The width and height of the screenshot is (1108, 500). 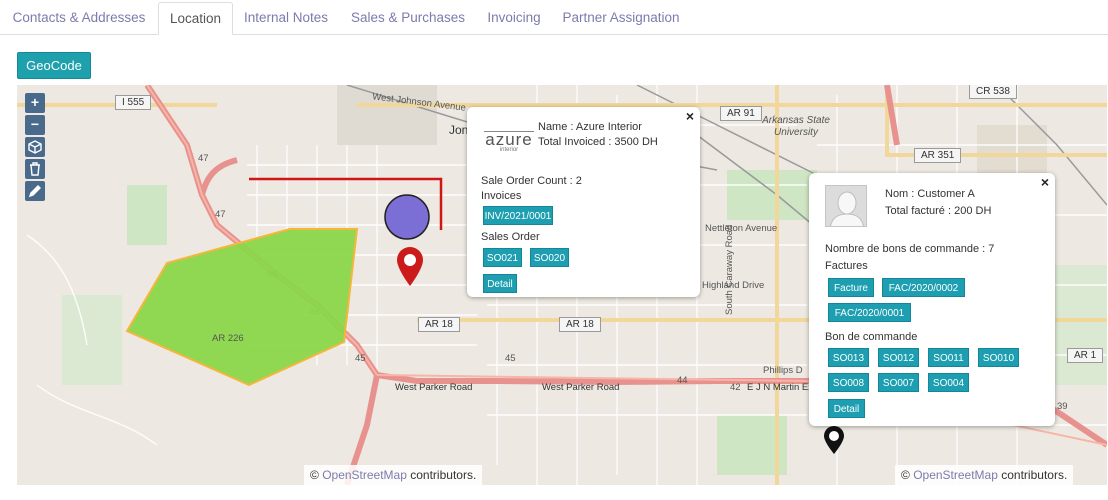 What do you see at coordinates (851, 287) in the screenshot?
I see `facture-chip: Facture` at bounding box center [851, 287].